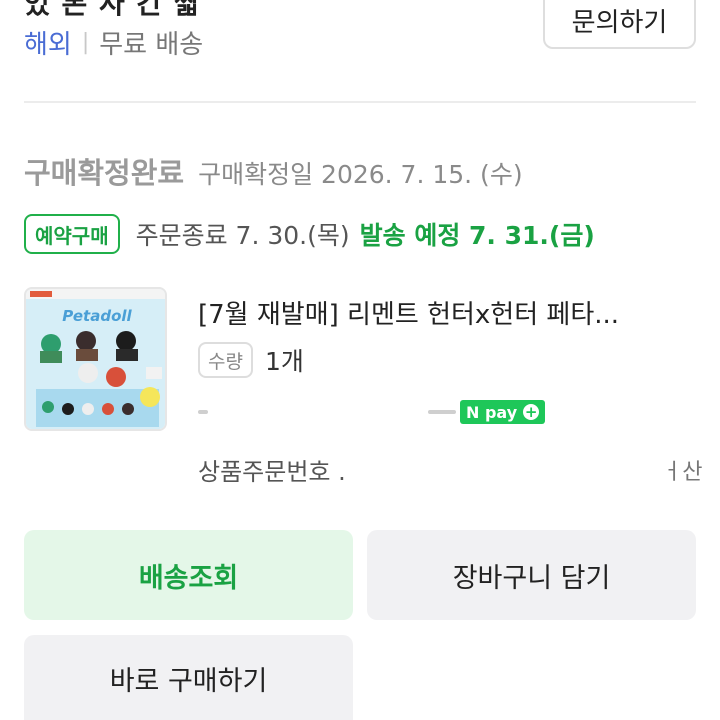 The image size is (720, 720). What do you see at coordinates (188, 677) in the screenshot?
I see `buy-now-button: 바로 구매하기` at bounding box center [188, 677].